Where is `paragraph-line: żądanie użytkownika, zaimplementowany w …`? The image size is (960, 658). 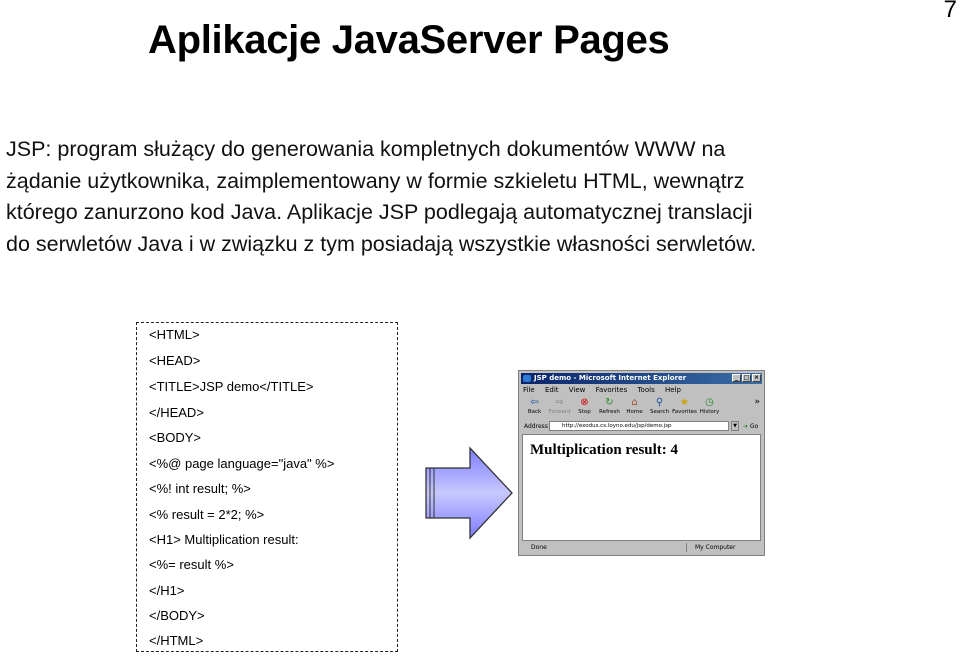 paragraph-line: żądanie użytkownika, zaimplementowany w … is located at coordinates (375, 180).